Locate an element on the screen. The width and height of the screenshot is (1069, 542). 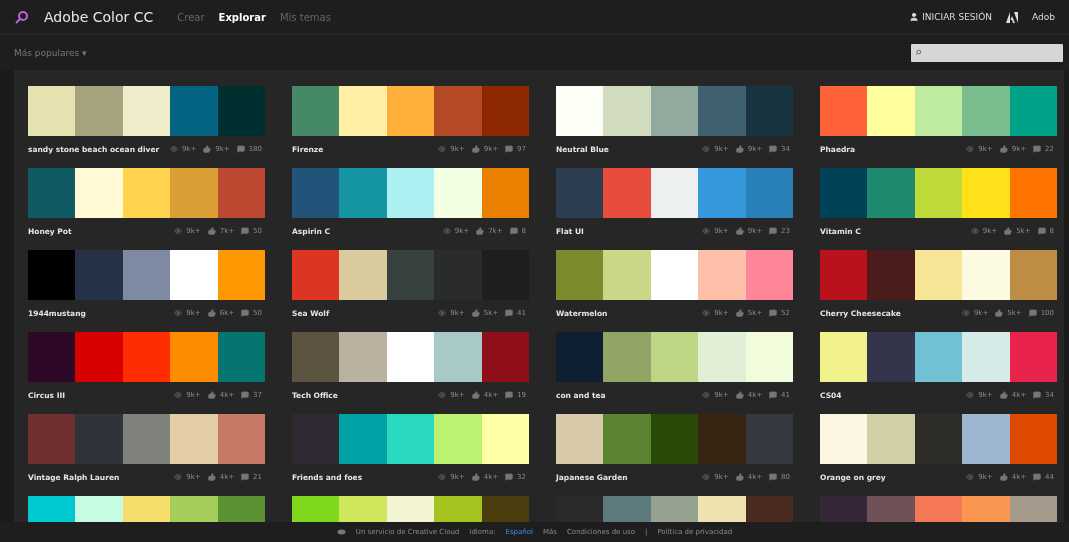
search-field is located at coordinates (987, 52).